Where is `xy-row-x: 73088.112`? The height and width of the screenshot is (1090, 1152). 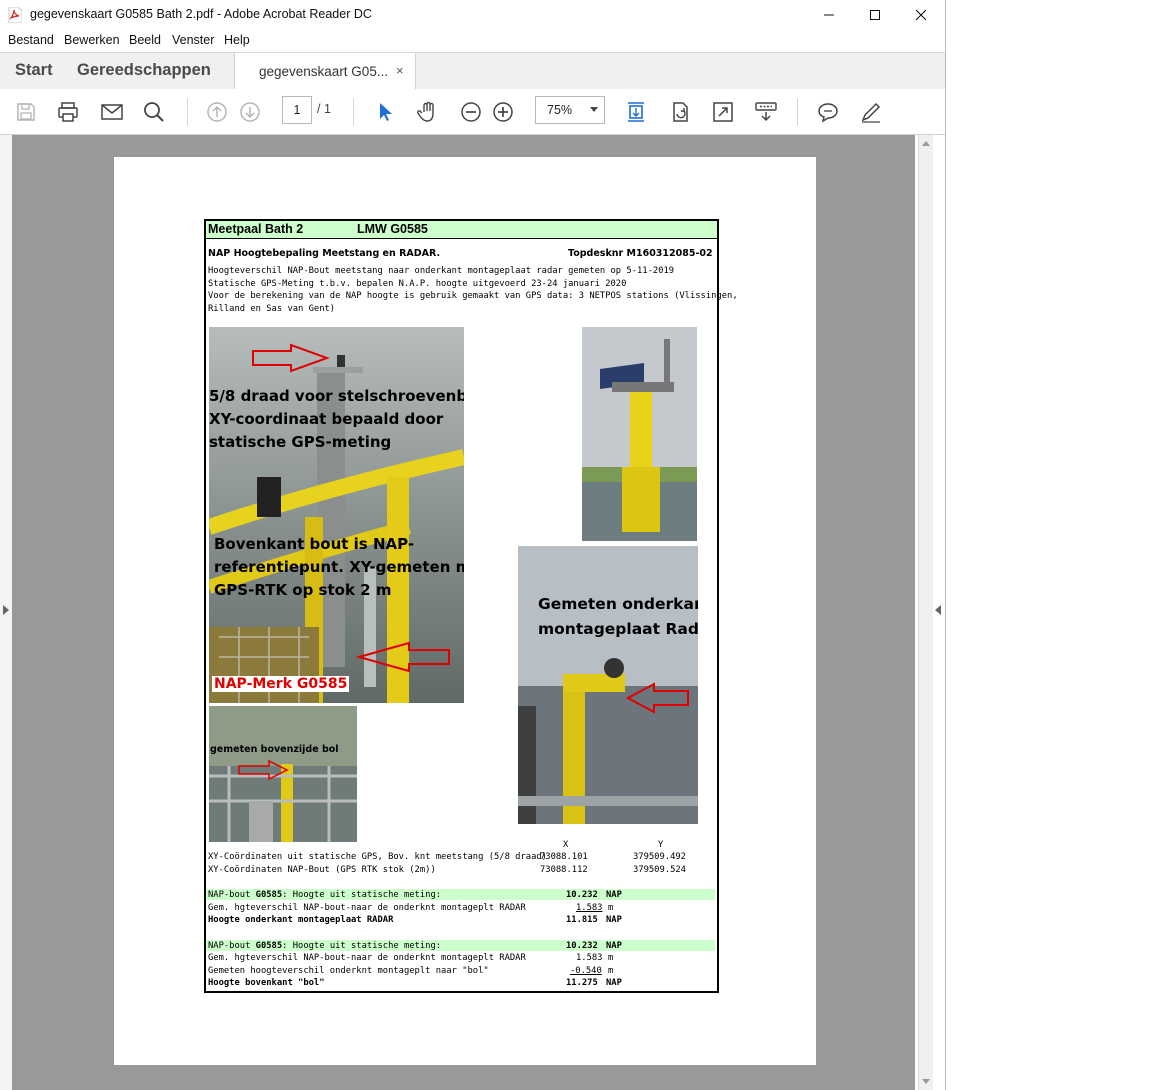 xy-row-x: 73088.112 is located at coordinates (564, 870).